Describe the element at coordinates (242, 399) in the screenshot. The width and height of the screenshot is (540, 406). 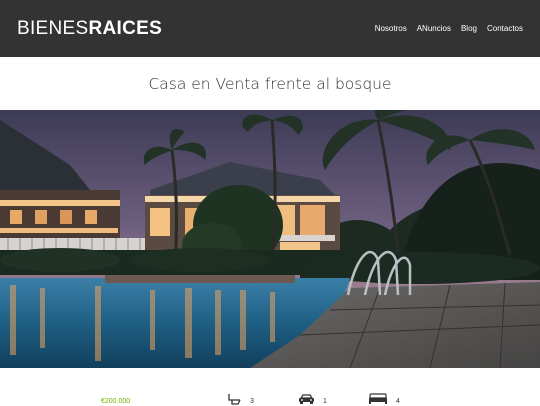
I see `bathrooms-feature: 3` at that location.